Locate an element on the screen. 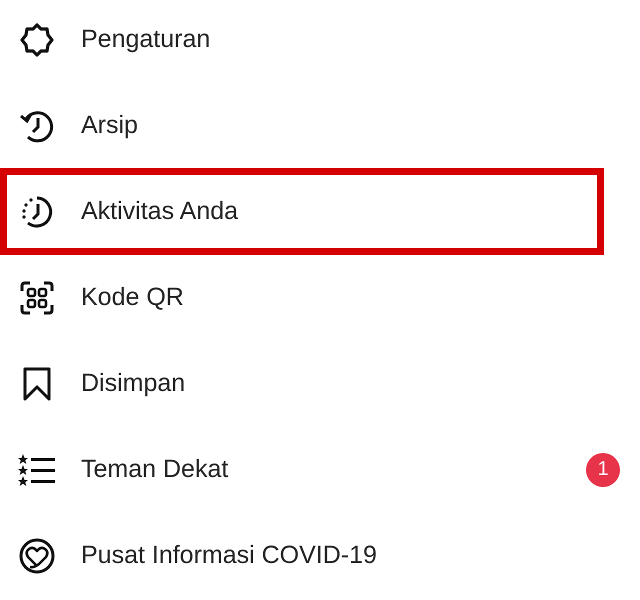 The width and height of the screenshot is (640, 600). menu-item: Pengaturan is located at coordinates (108, 40).